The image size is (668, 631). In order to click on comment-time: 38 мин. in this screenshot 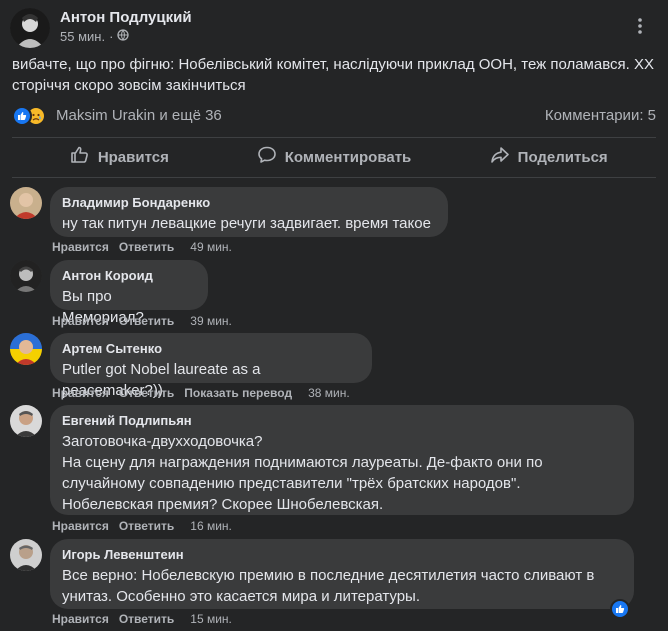, I will do `click(329, 393)`.